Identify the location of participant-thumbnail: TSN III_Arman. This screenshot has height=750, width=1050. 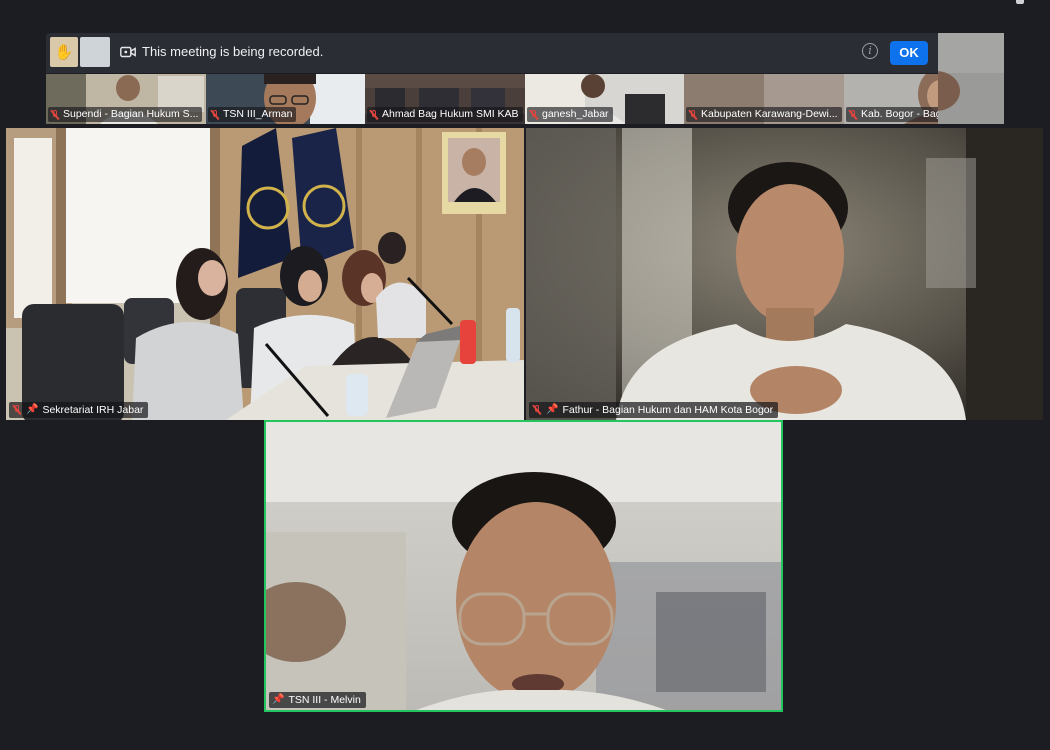
(285, 99).